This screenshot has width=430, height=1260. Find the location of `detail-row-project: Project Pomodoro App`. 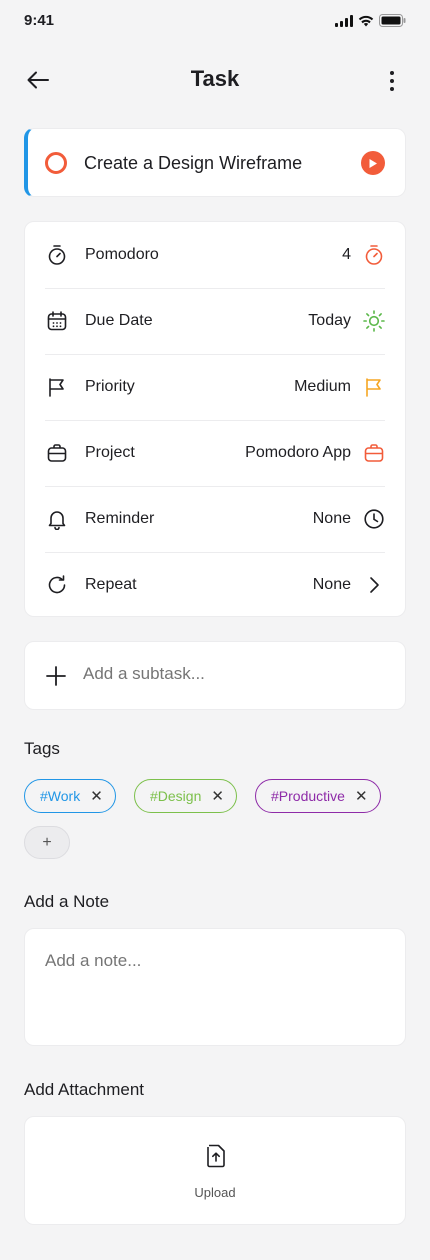

detail-row-project: Project Pomodoro App is located at coordinates (215, 453).